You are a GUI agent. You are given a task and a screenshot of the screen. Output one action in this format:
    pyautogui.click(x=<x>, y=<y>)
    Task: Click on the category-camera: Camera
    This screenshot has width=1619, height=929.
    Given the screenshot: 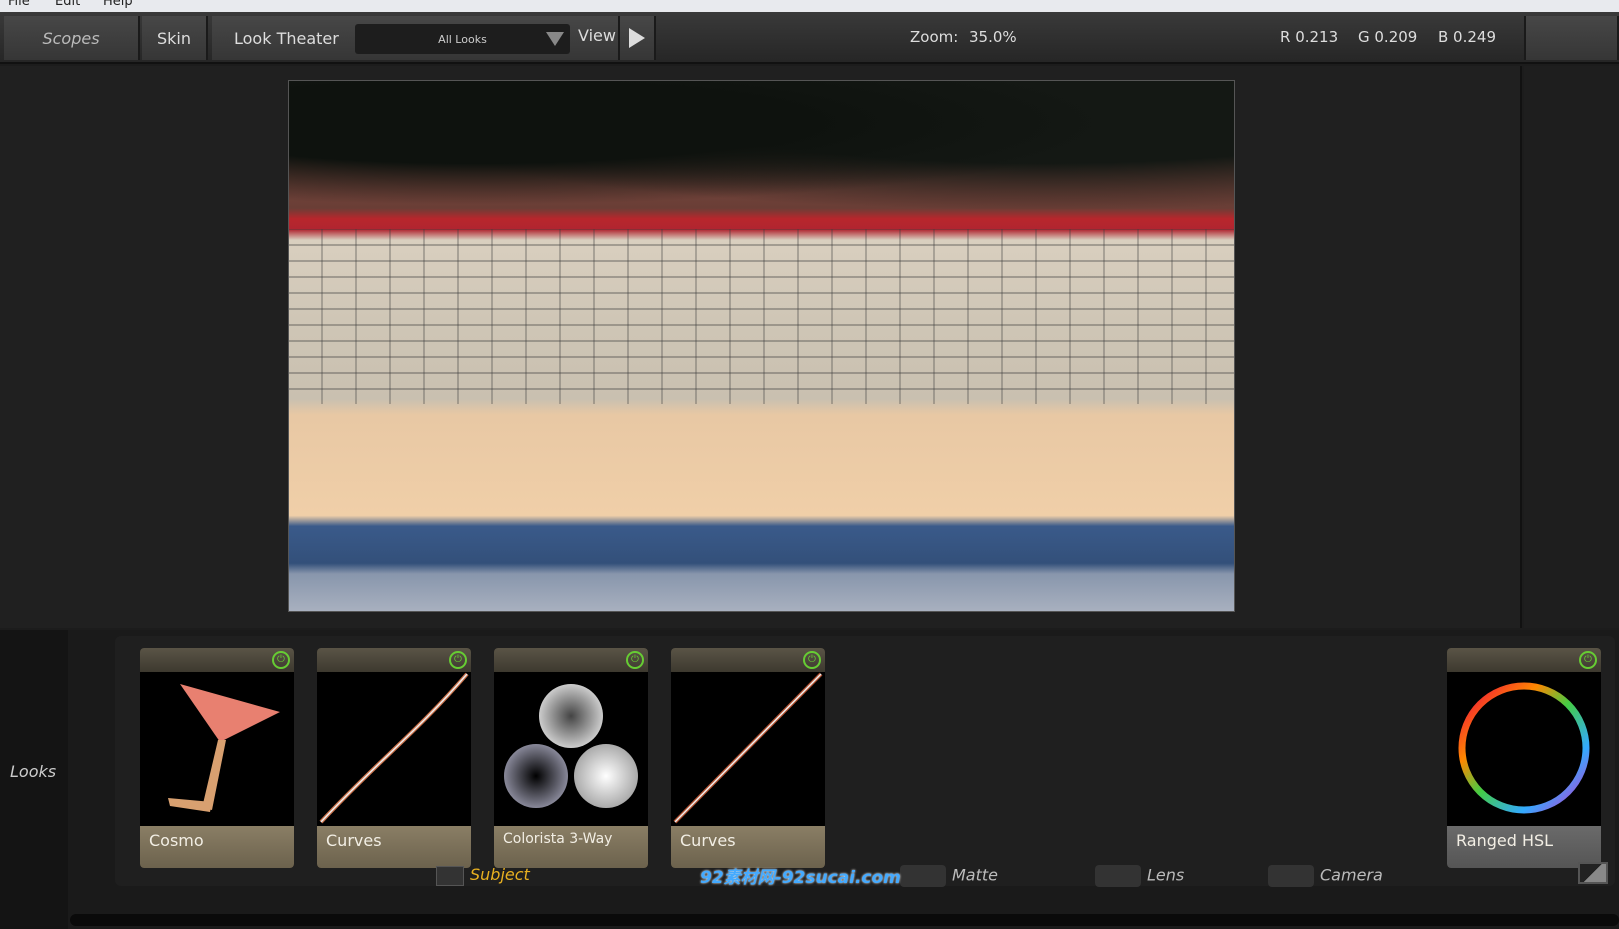 What is the action you would take?
    pyautogui.click(x=1325, y=876)
    